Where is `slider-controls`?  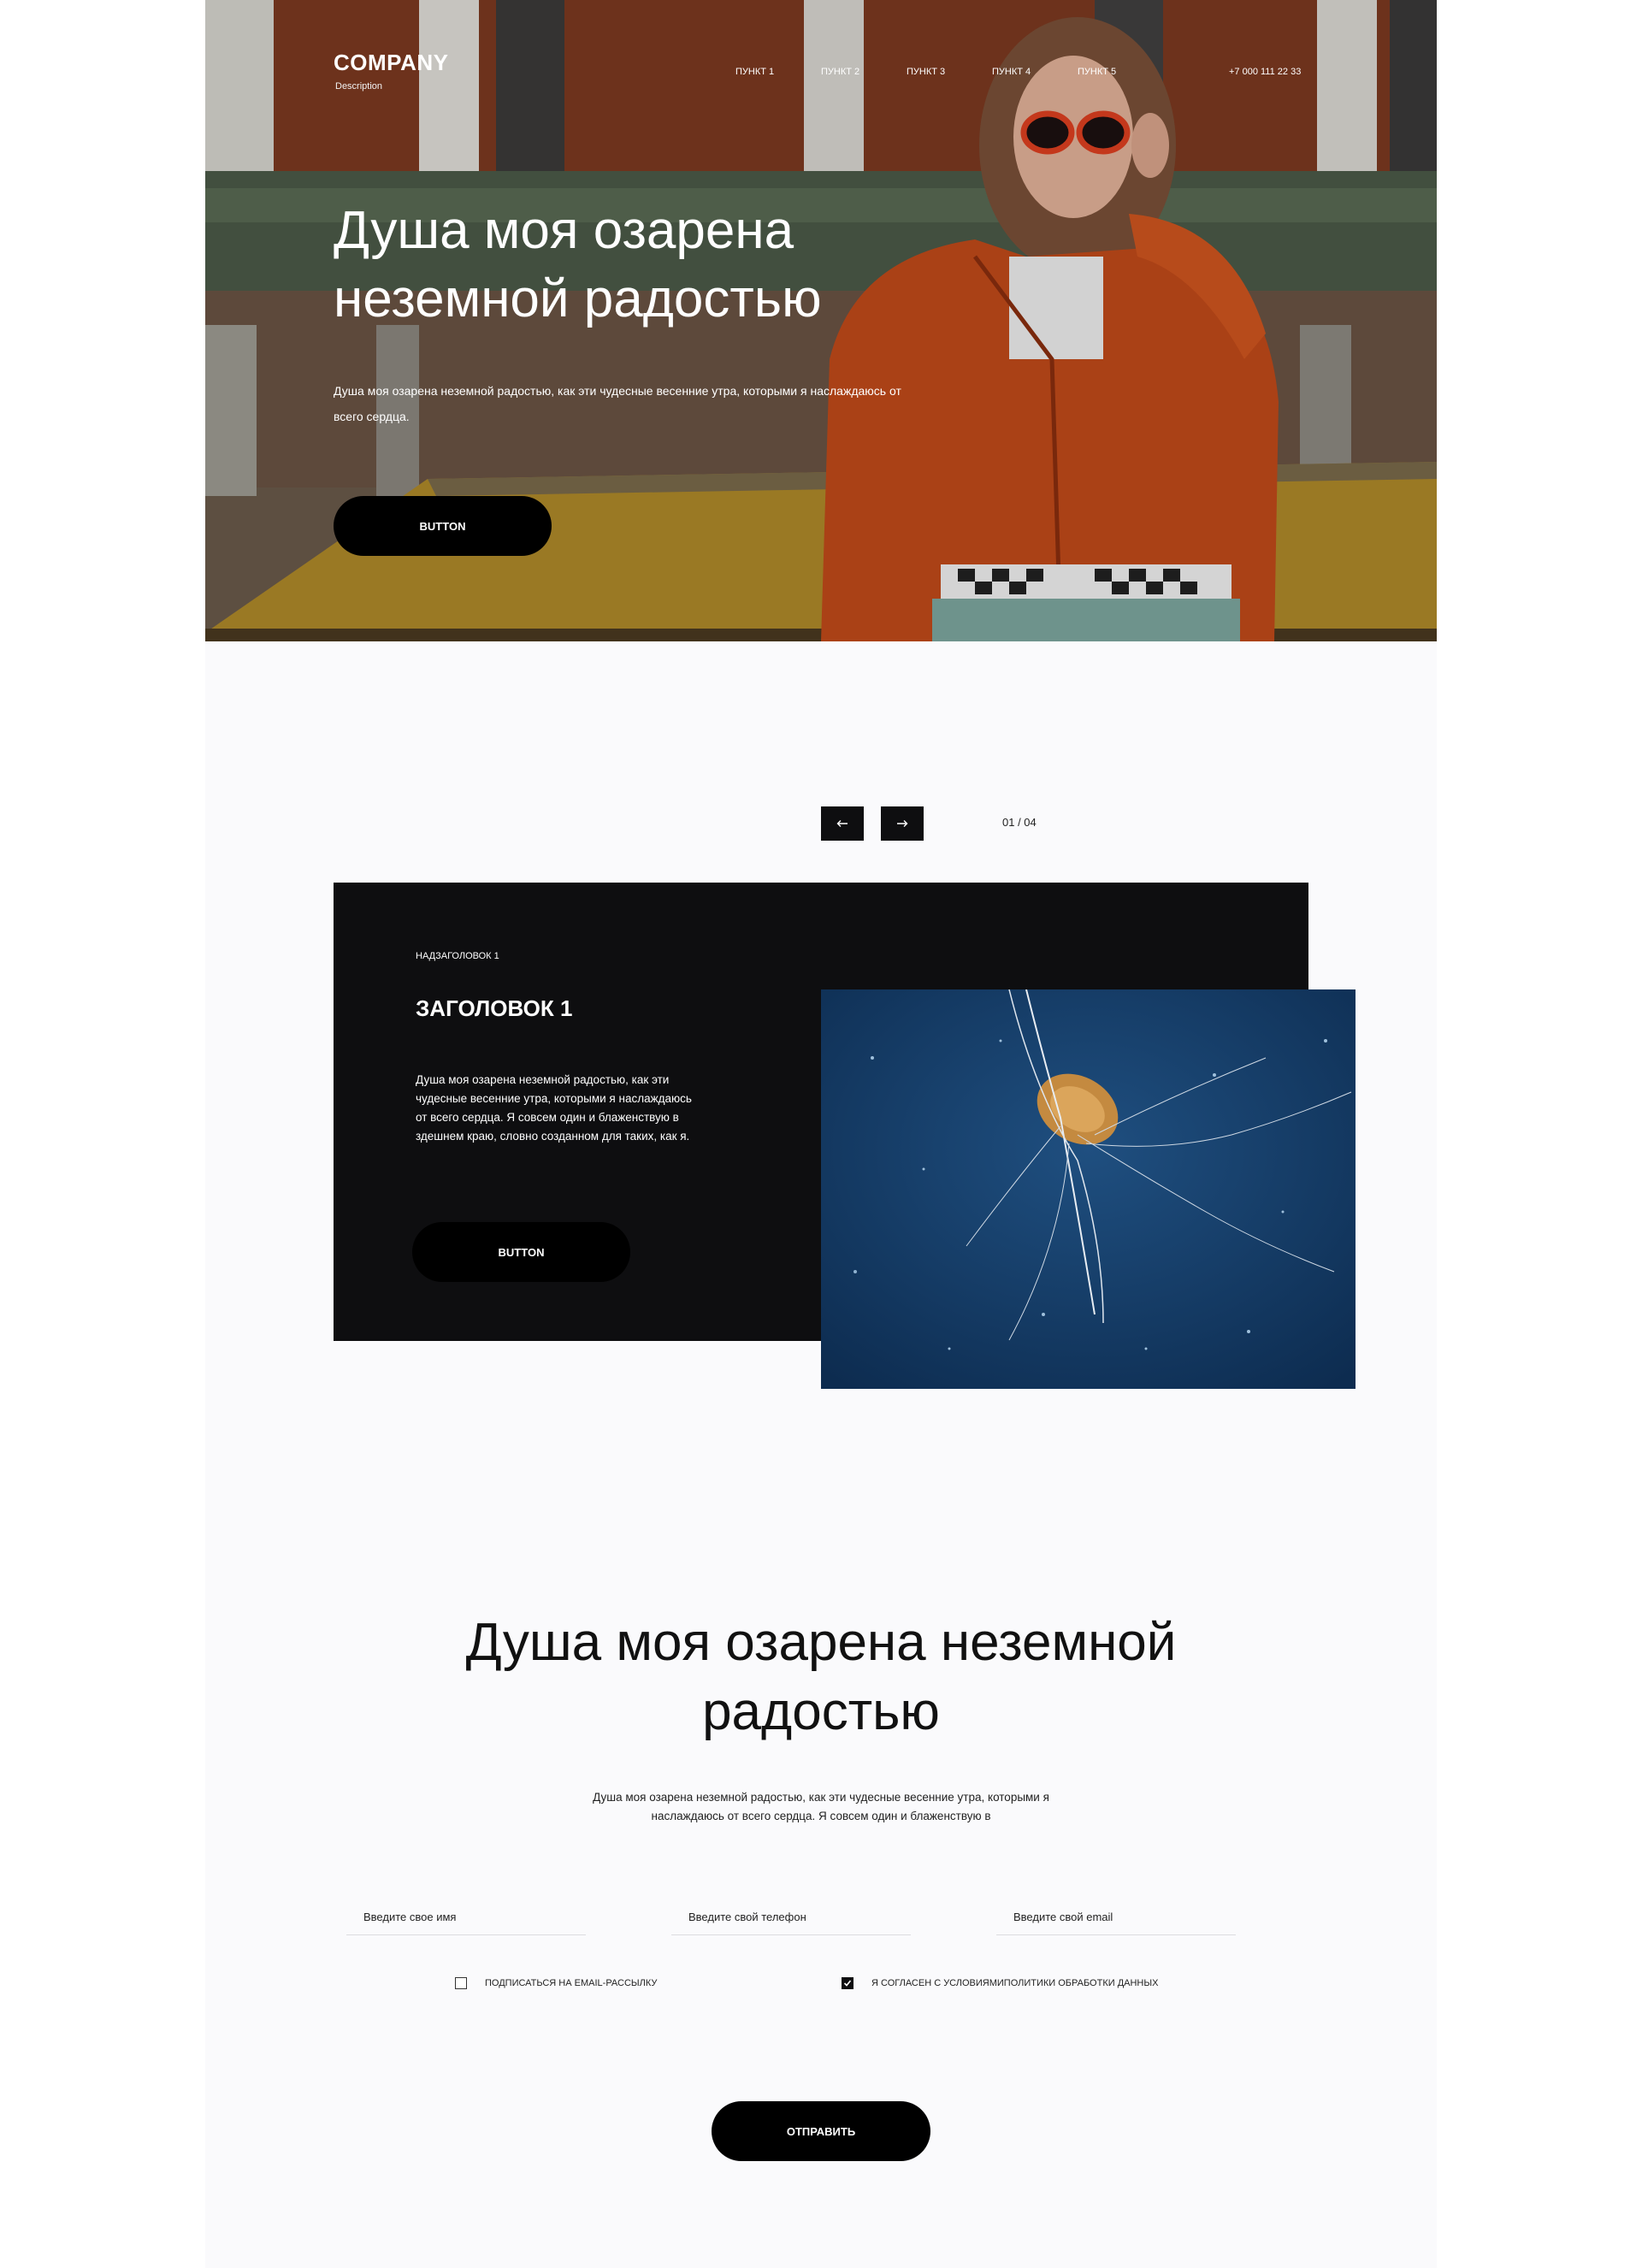 slider-controls is located at coordinates (872, 823).